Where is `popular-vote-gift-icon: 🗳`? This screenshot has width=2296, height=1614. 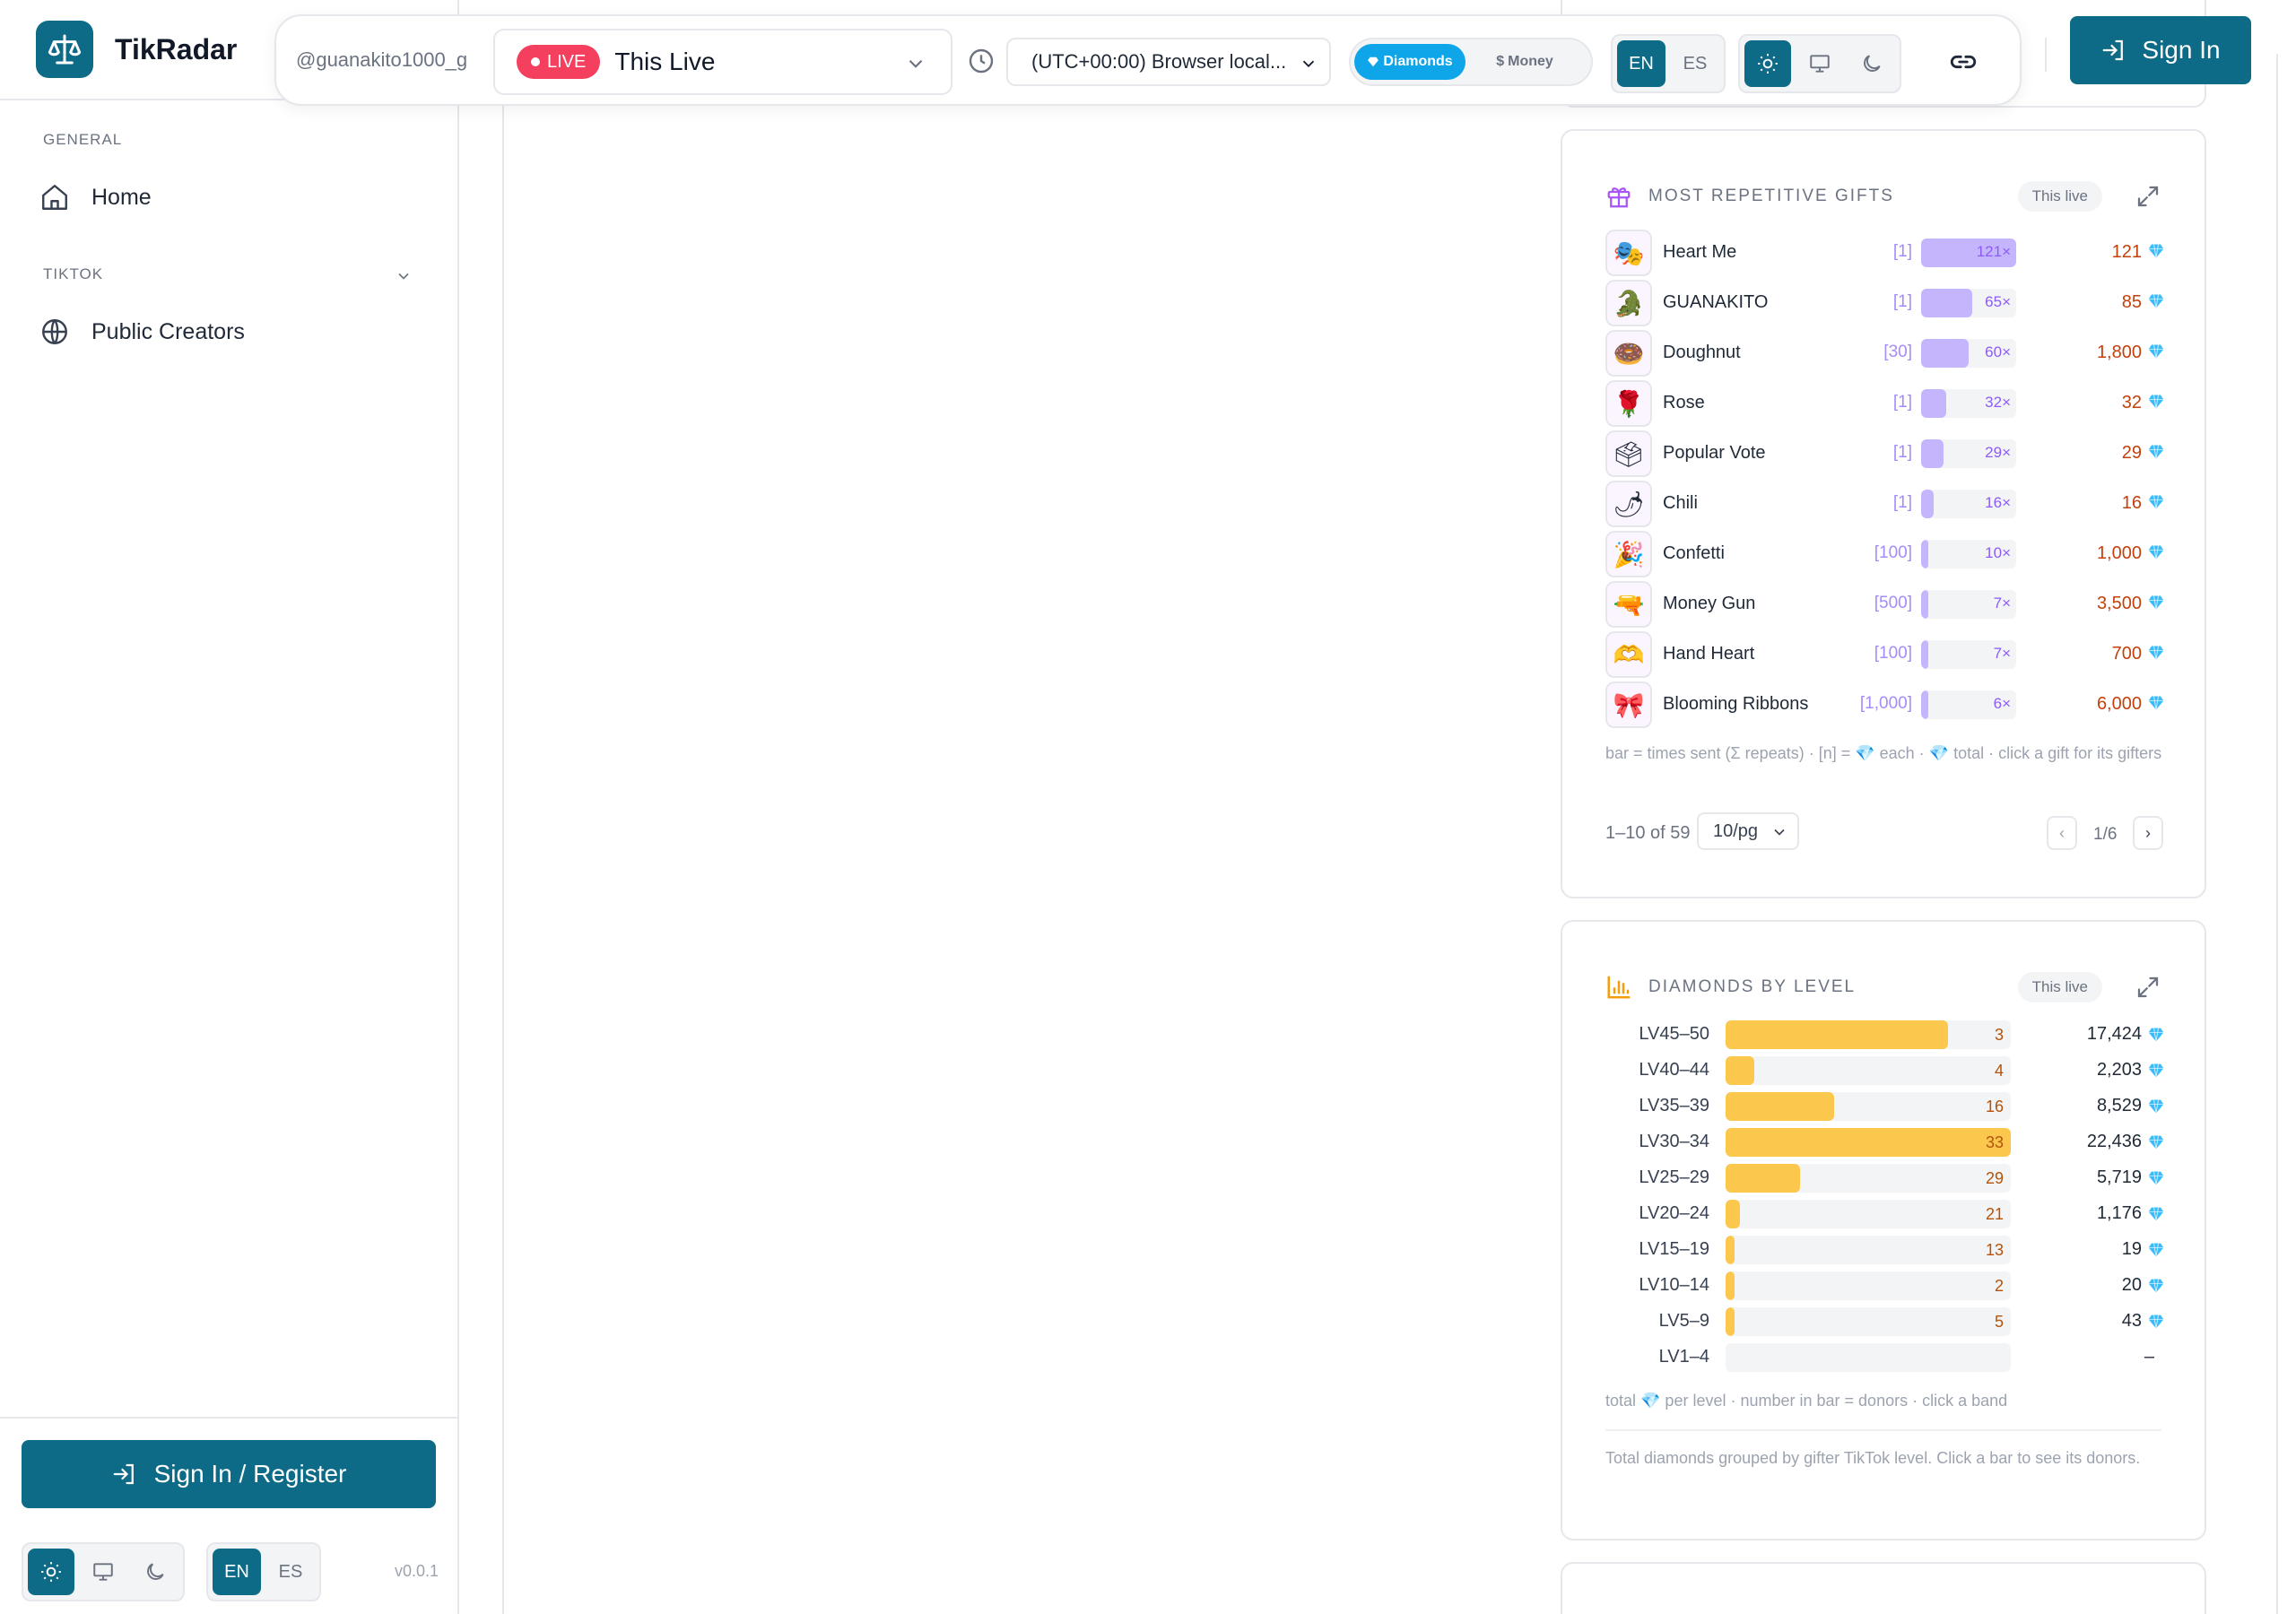
popular-vote-gift-icon: 🗳 is located at coordinates (1628, 453).